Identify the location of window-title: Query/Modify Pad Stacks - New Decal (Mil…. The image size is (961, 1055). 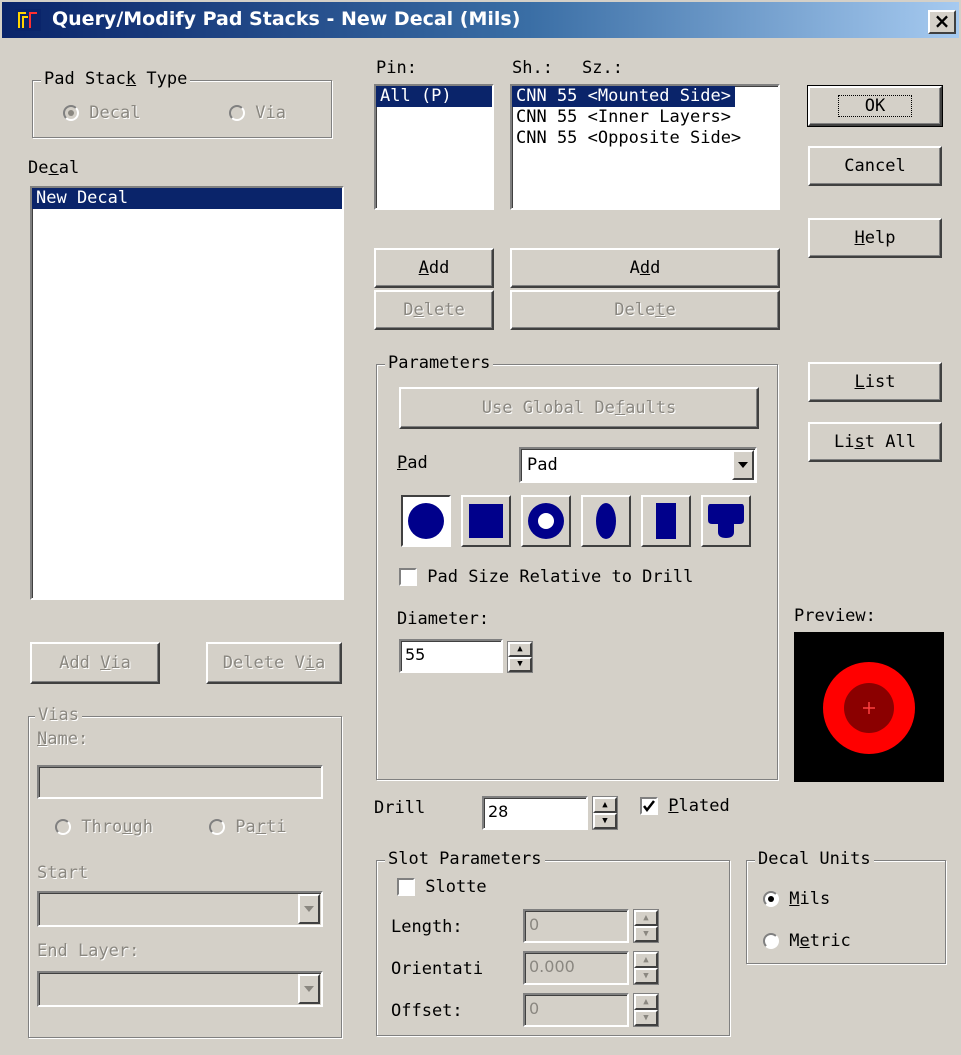
(286, 19).